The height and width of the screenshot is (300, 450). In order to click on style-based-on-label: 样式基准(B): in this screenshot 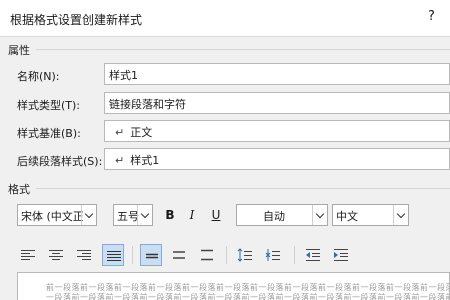, I will do `click(49, 133)`.